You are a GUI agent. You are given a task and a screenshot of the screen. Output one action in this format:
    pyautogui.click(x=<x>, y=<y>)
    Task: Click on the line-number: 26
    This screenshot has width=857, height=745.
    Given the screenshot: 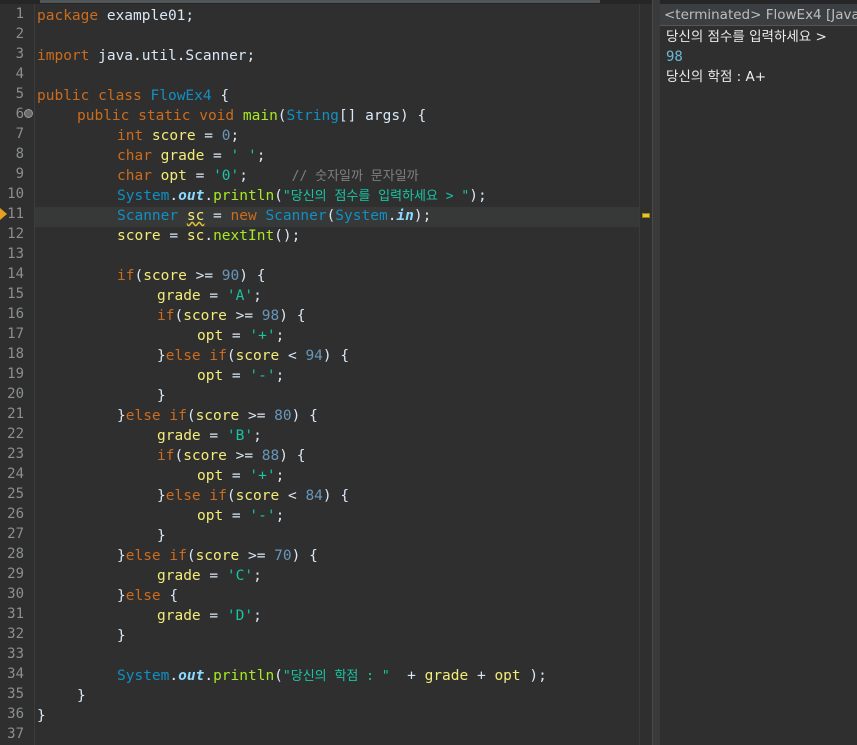 What is the action you would take?
    pyautogui.click(x=15, y=514)
    